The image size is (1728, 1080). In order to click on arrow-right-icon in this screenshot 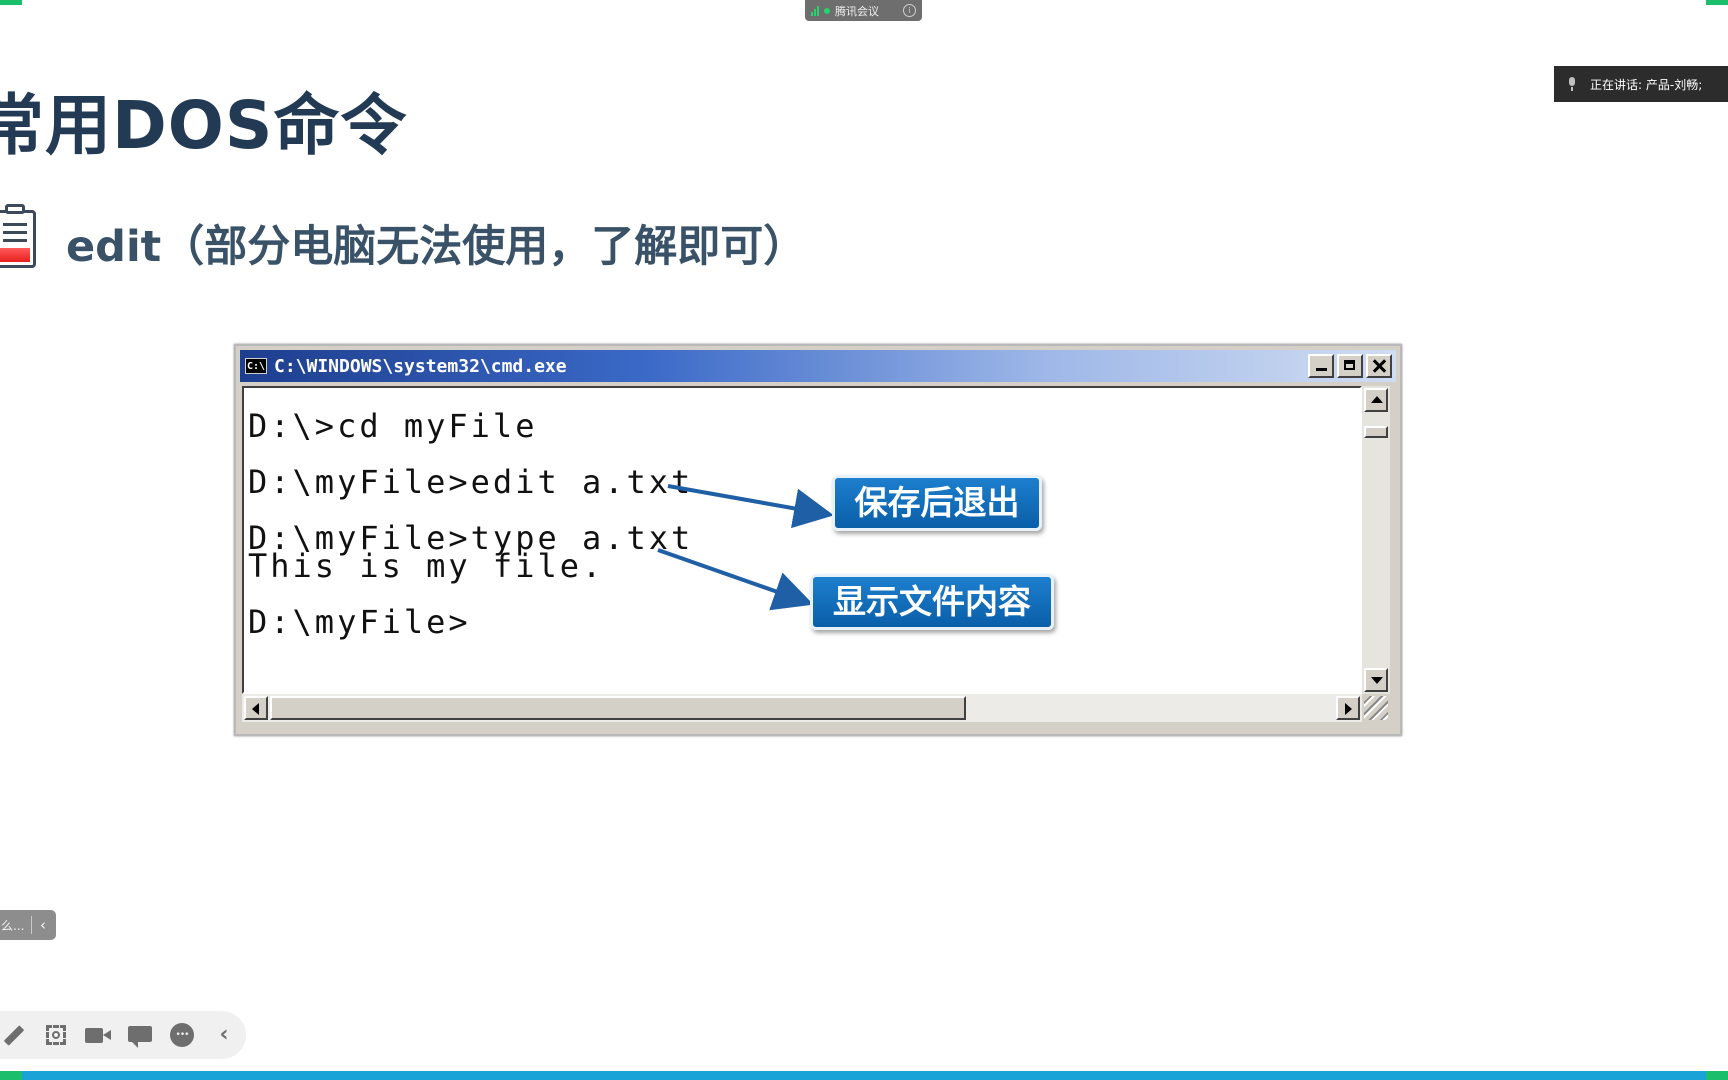, I will do `click(1348, 709)`.